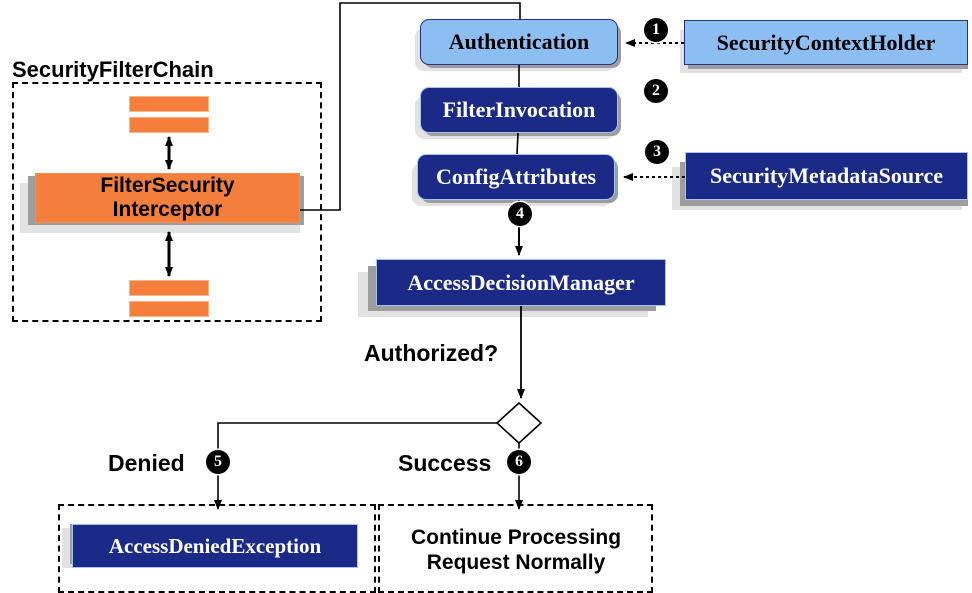 The height and width of the screenshot is (593, 972). Describe the element at coordinates (520, 214) in the screenshot. I see `badge-4: 4` at that location.